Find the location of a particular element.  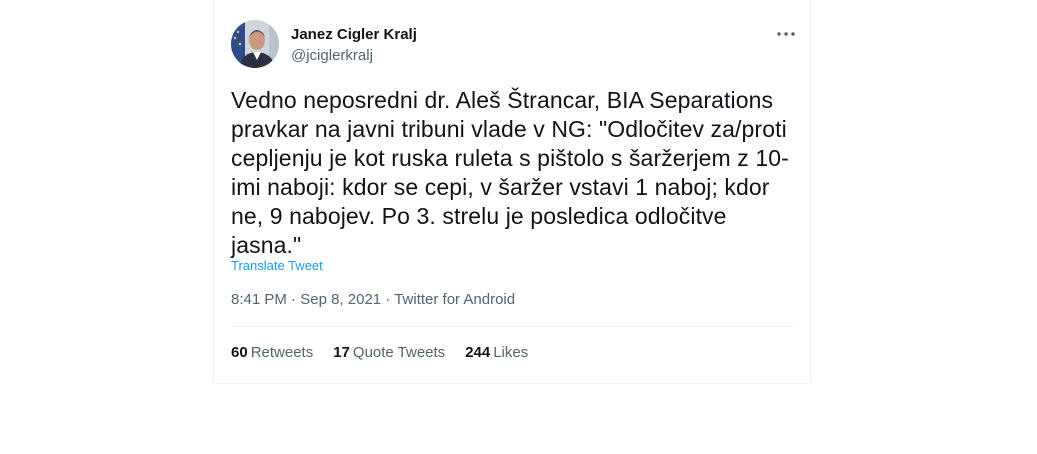

retweets-count: 60 is located at coordinates (239, 352).